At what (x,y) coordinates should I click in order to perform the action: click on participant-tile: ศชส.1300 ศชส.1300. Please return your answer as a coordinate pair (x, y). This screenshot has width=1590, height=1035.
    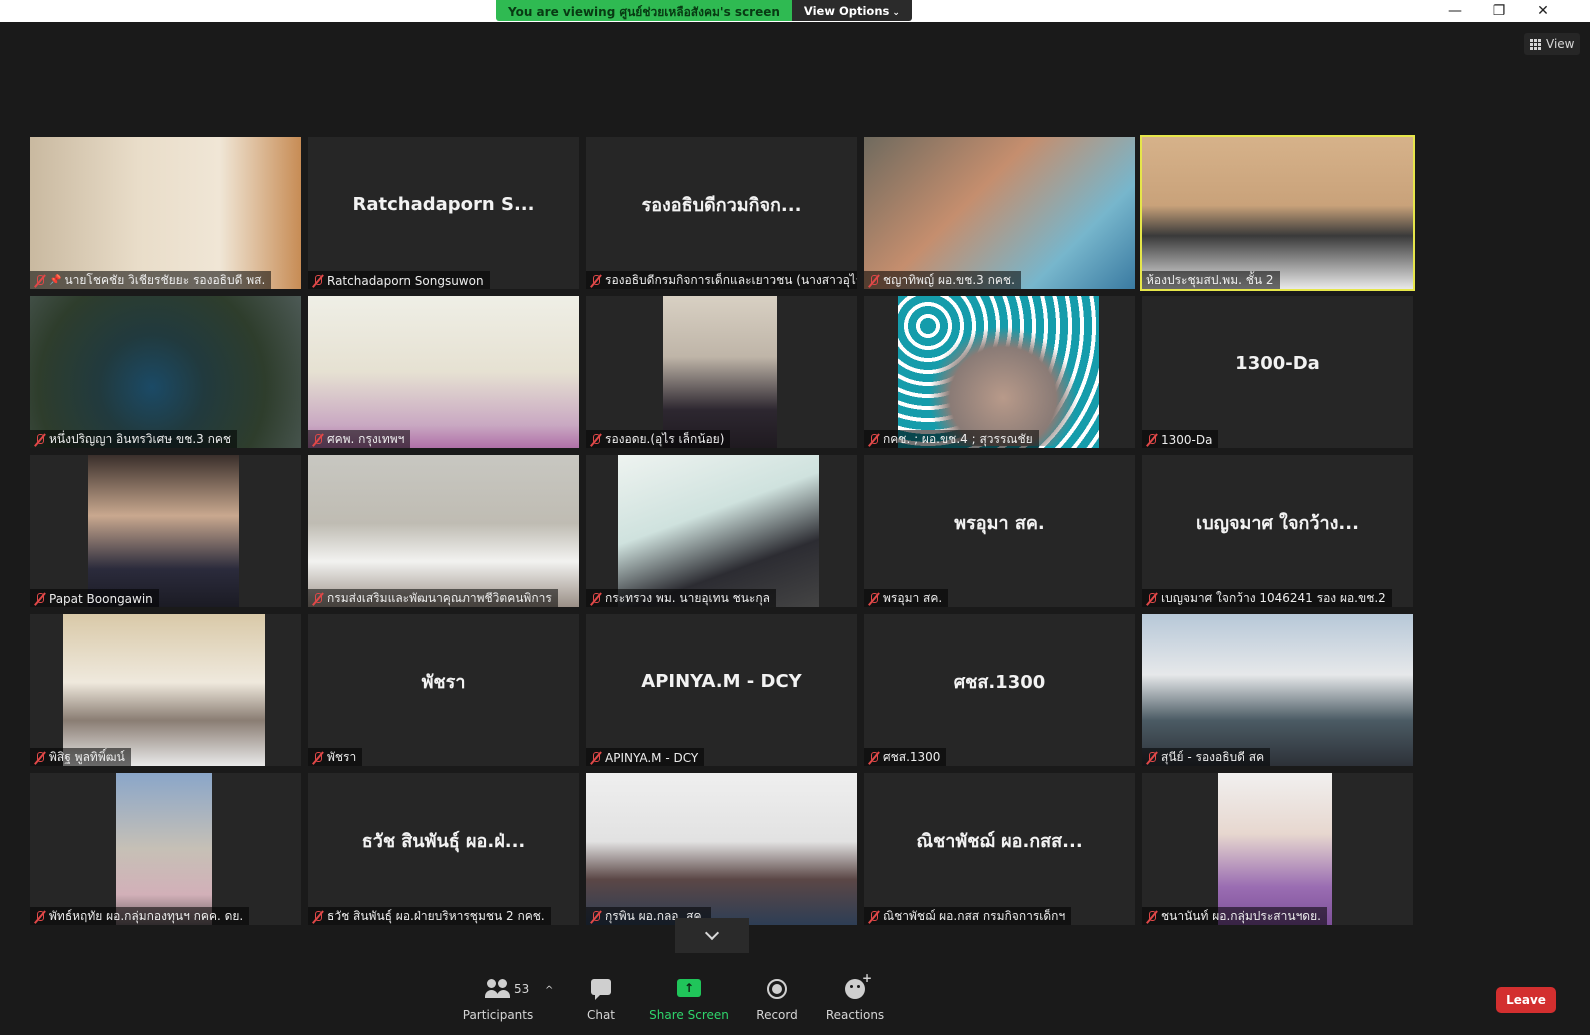
    Looking at the image, I should click on (999, 690).